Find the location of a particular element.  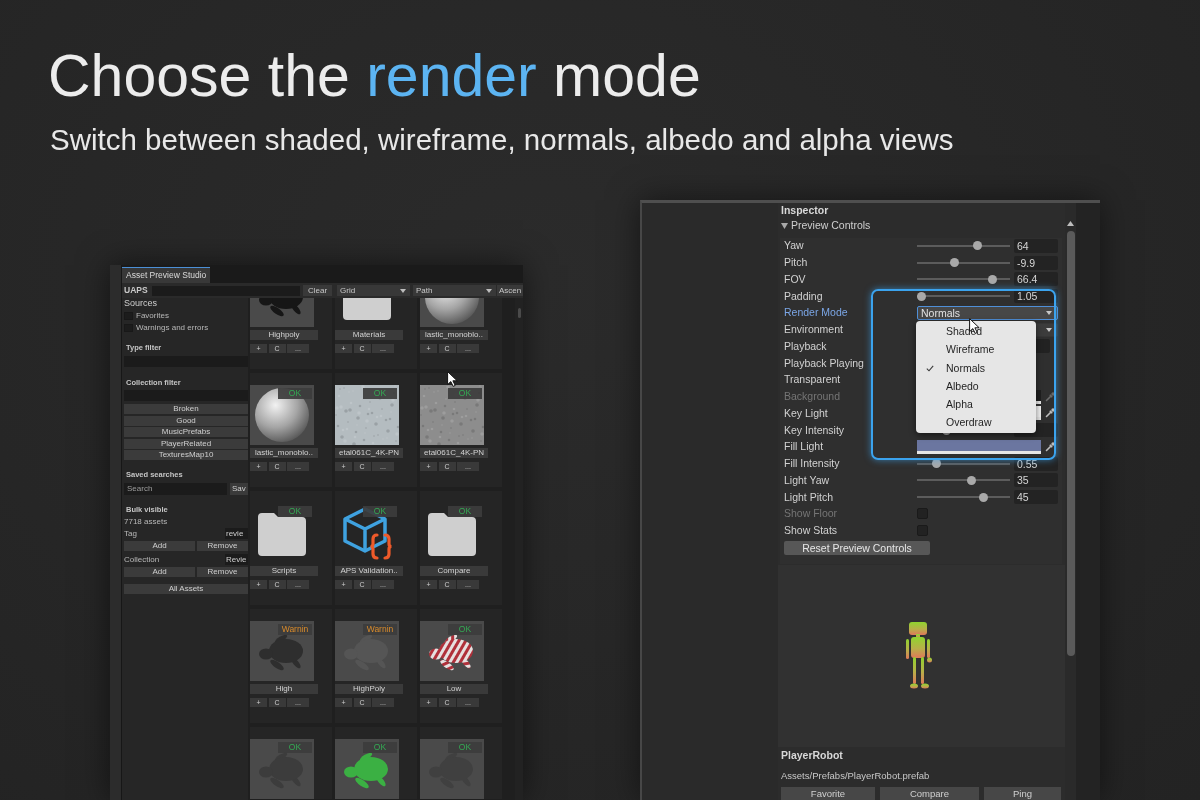

asset-path: Assets/Prefabs/PlayerRobot.prefab is located at coordinates (855, 776).